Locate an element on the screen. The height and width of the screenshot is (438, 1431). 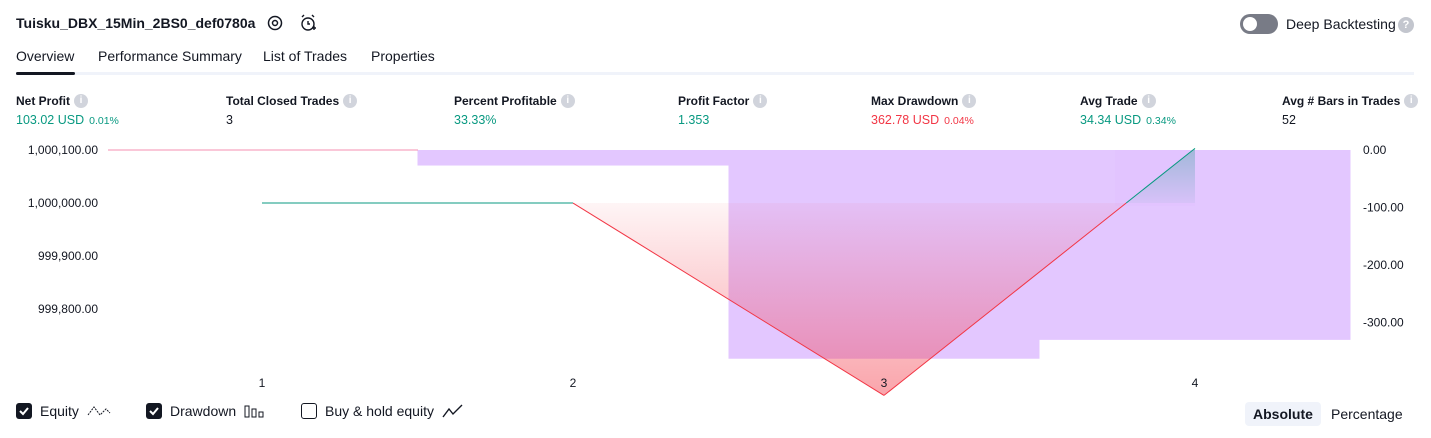
tab-list-of-trades: List of Trades is located at coordinates (305, 56).